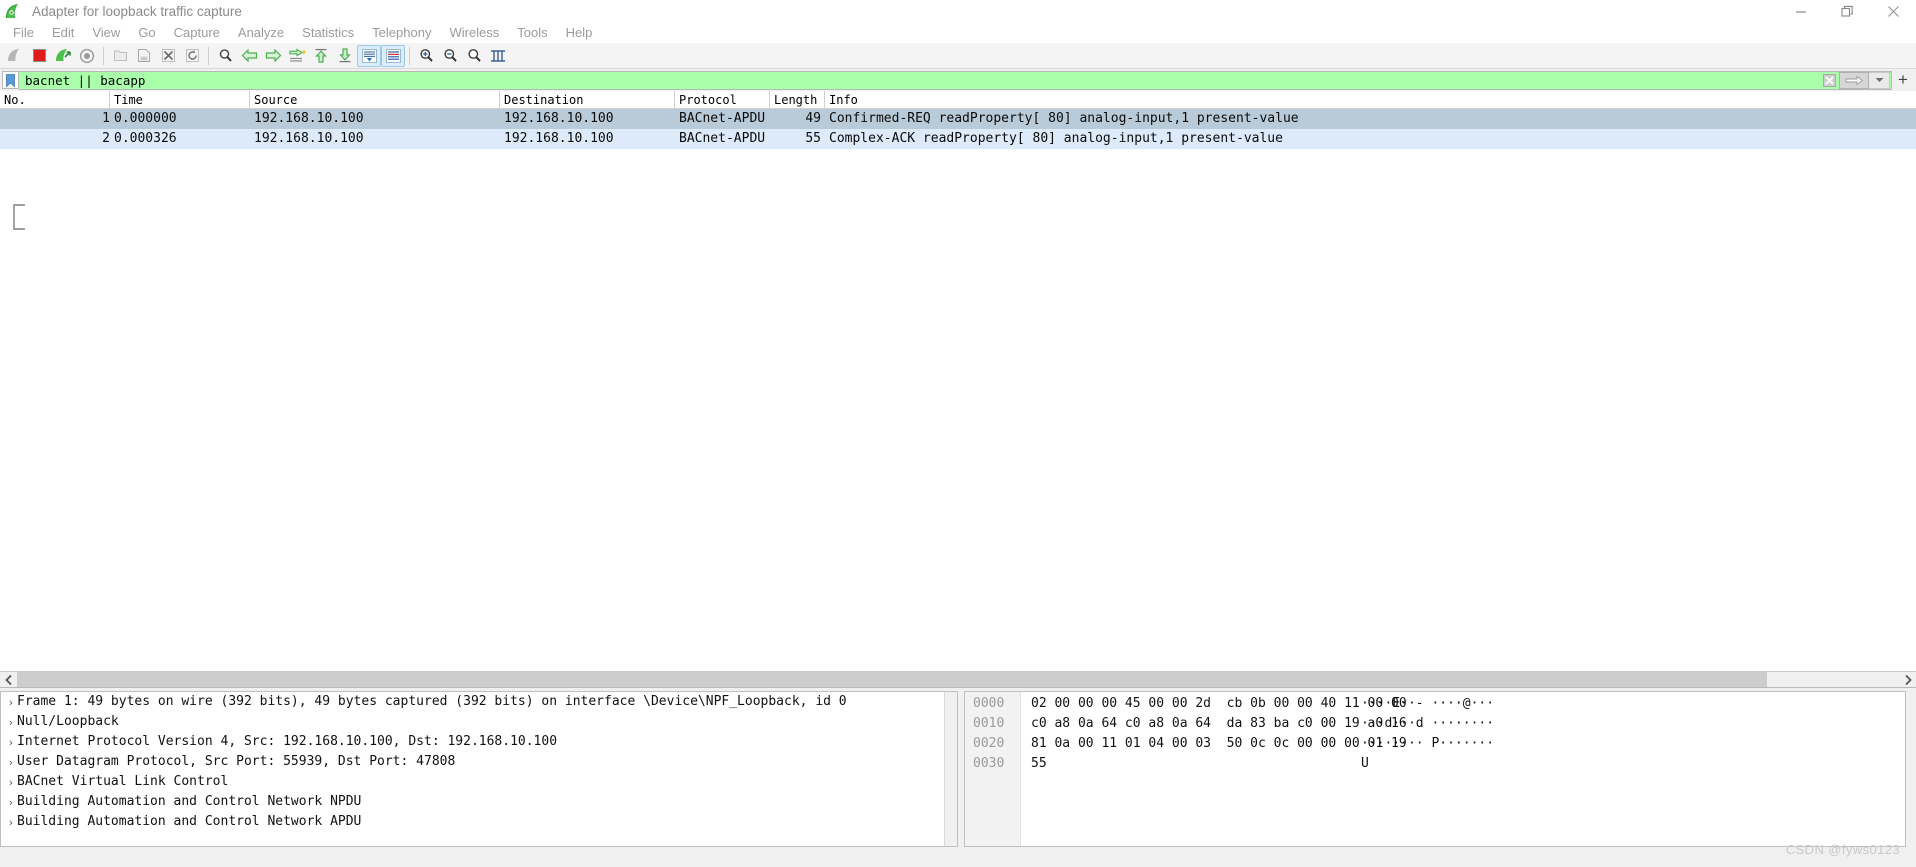 Image resolution: width=1916 pixels, height=867 pixels. I want to click on resize-columns-button, so click(498, 56).